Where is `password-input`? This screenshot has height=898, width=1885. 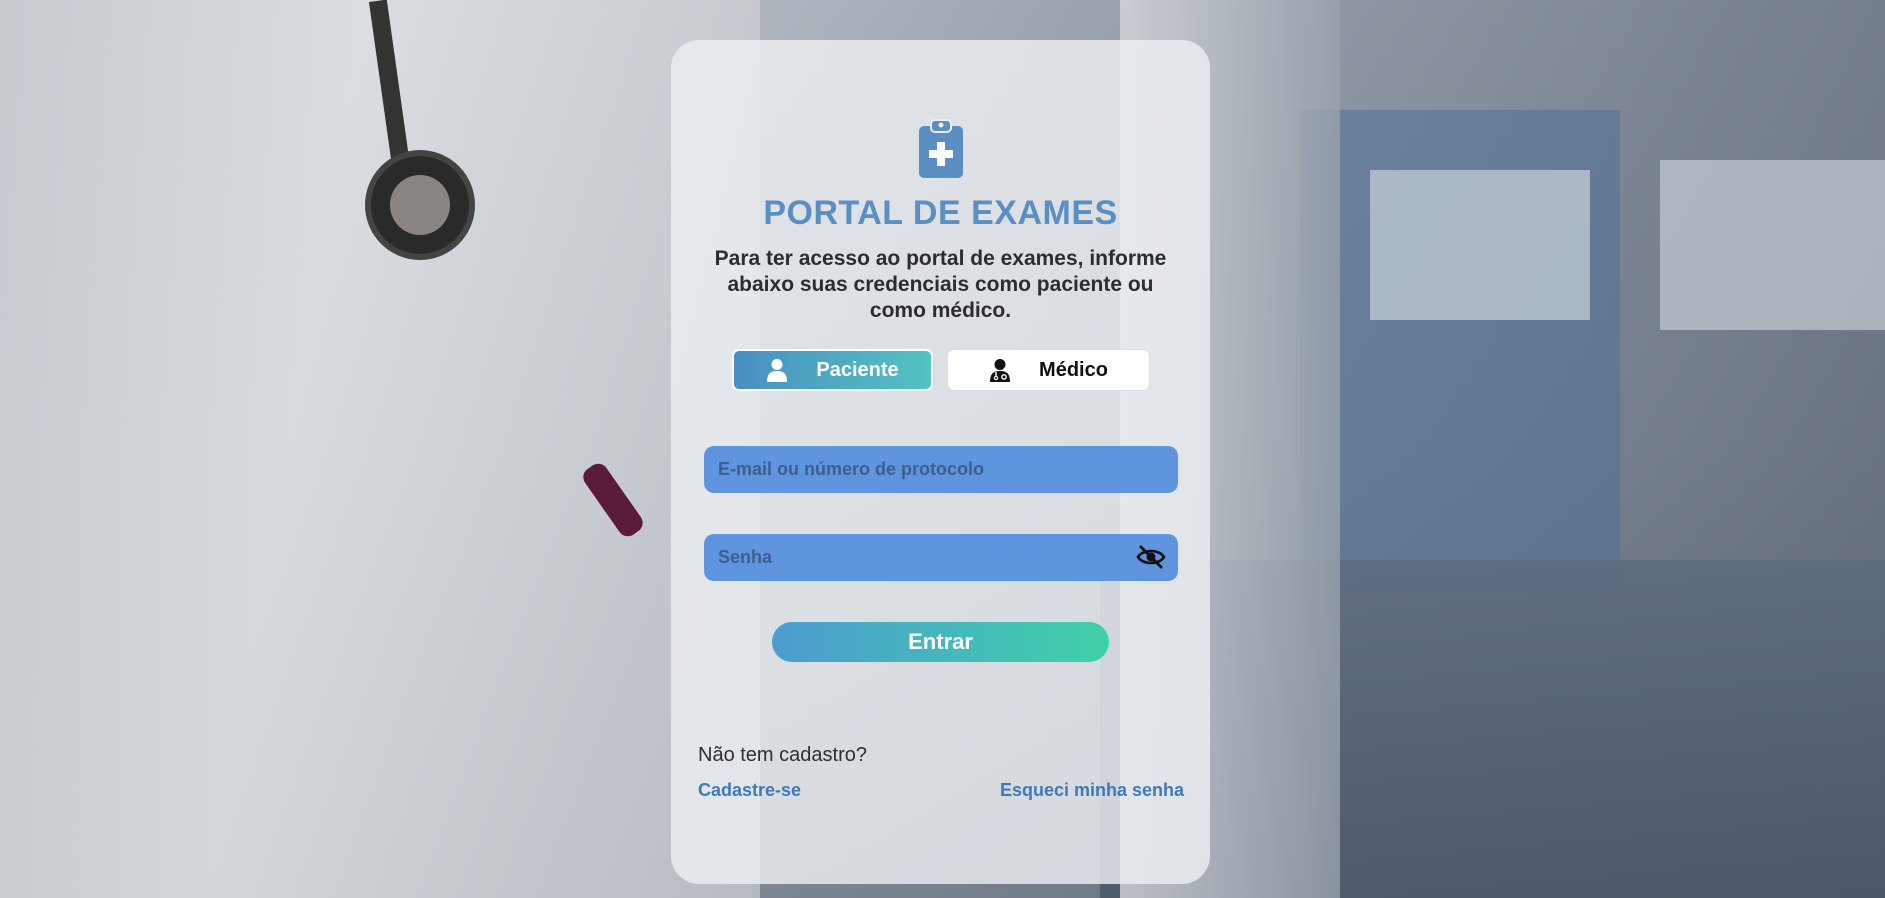
password-input is located at coordinates (941, 557).